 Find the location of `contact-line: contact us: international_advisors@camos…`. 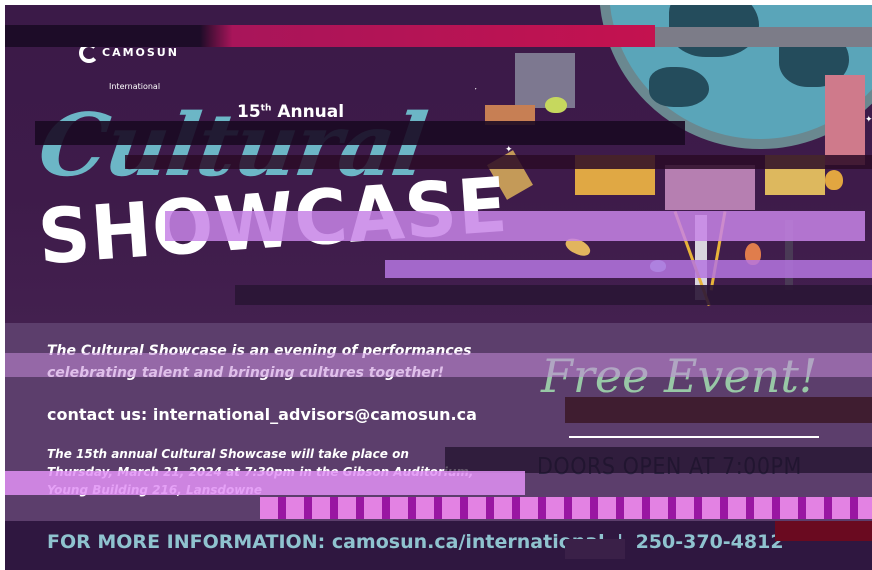

contact-line: contact us: international_advisors@camos… is located at coordinates (262, 414).